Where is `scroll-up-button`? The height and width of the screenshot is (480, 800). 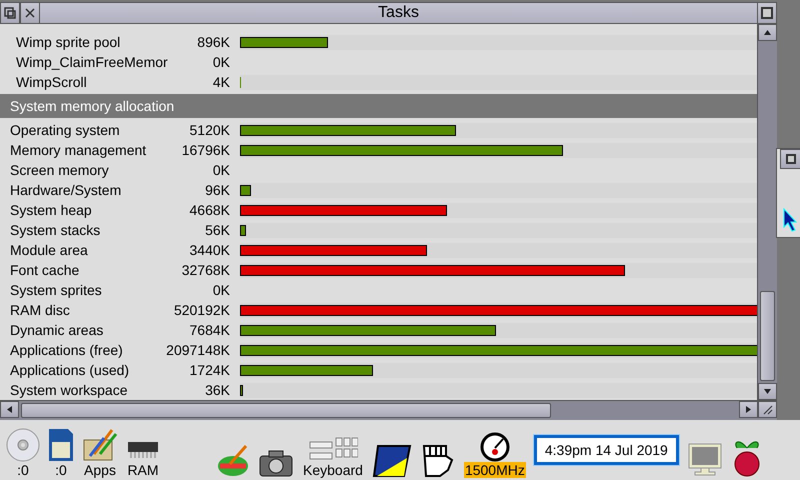 scroll-up-button is located at coordinates (767, 32).